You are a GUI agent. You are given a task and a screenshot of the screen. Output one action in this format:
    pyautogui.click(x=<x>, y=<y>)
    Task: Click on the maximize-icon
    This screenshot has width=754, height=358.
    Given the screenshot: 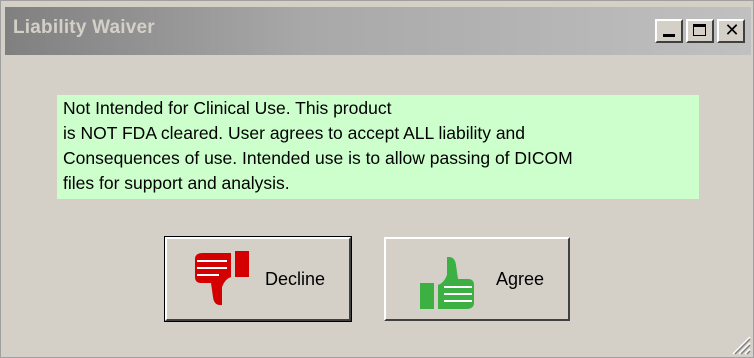 What is the action you would take?
    pyautogui.click(x=699, y=30)
    